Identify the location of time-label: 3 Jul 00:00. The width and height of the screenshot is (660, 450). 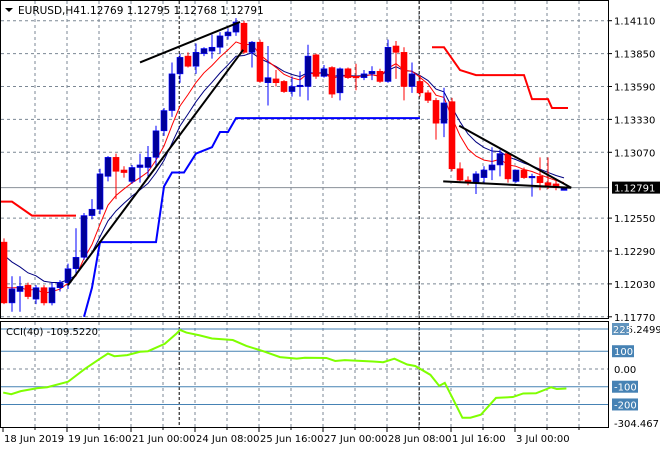
(543, 439).